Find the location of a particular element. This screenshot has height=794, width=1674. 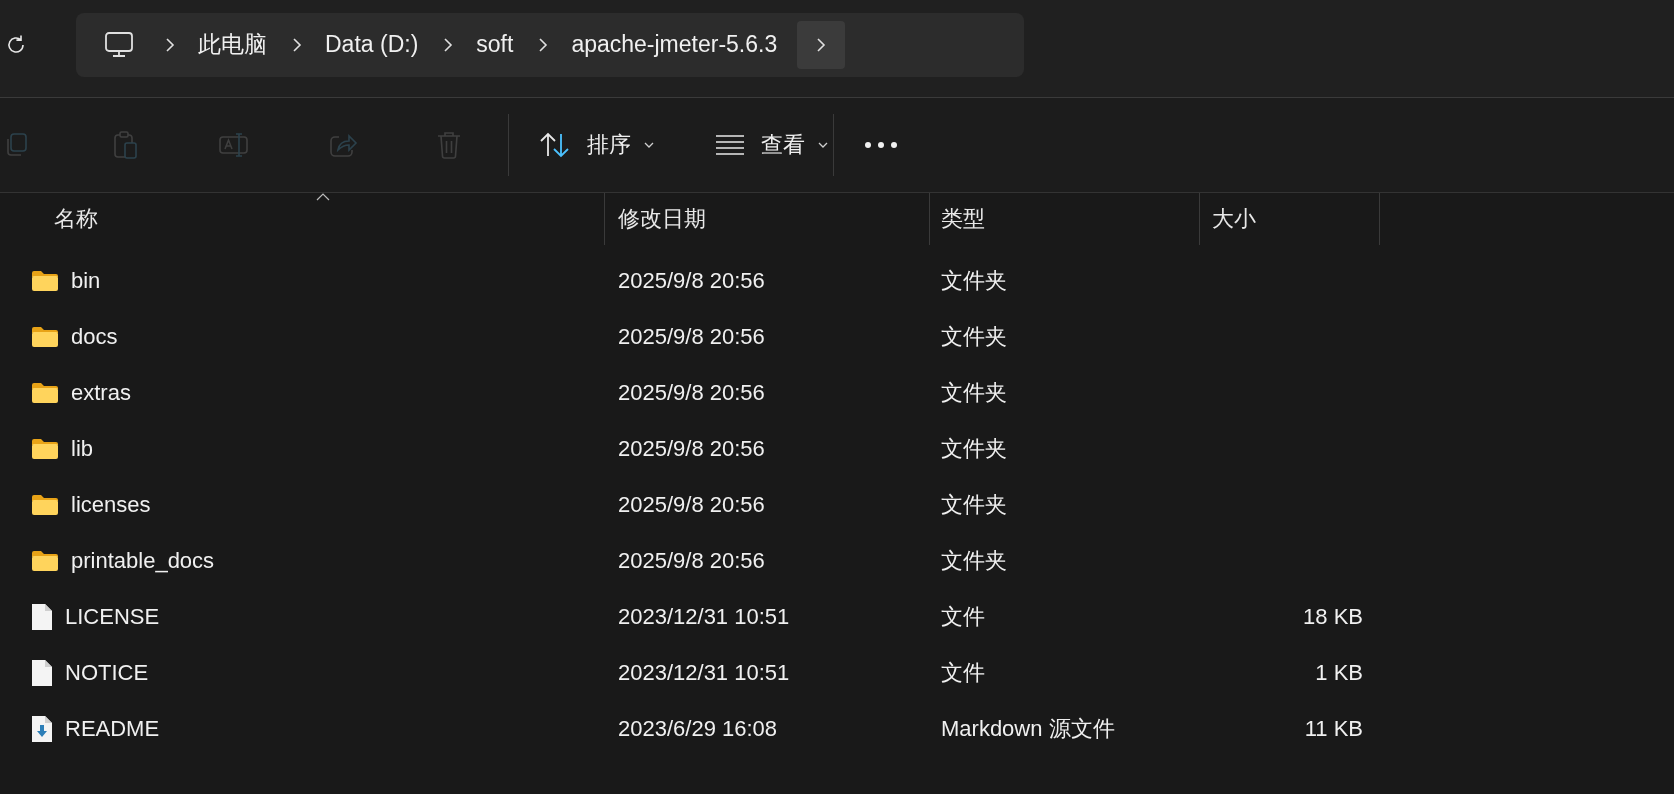

file-name: licenses is located at coordinates (111, 505).